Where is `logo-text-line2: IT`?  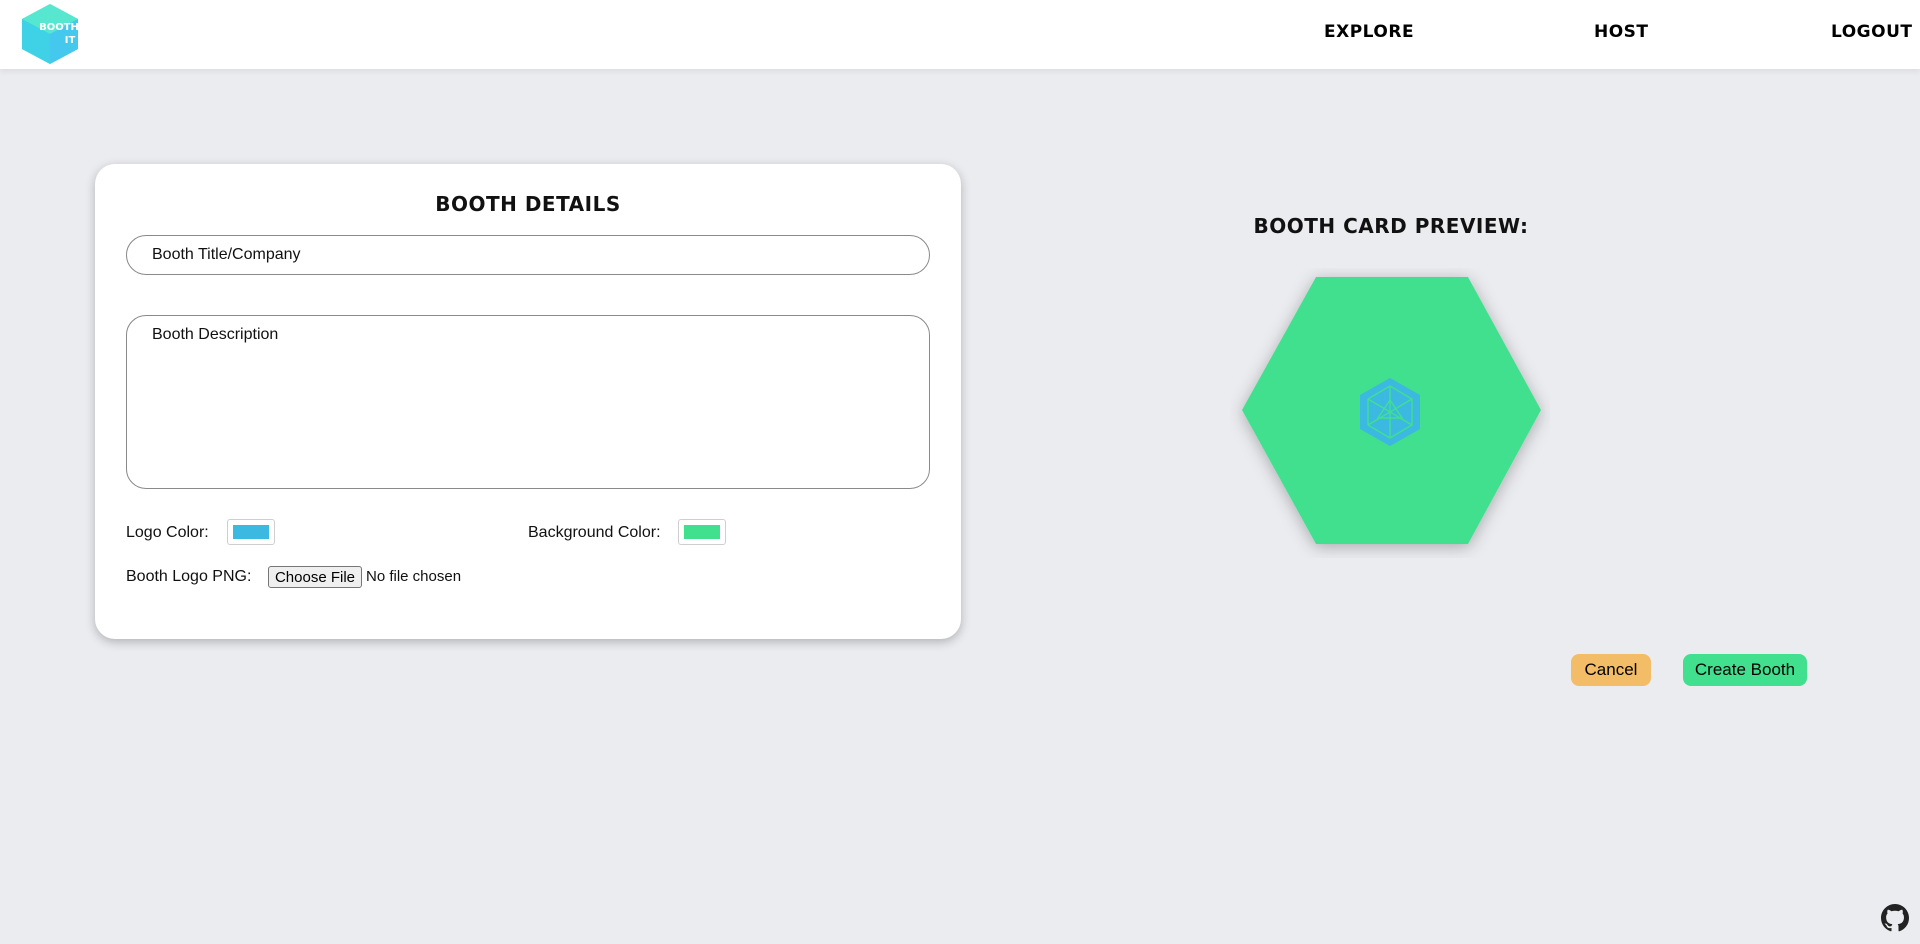 logo-text-line2: IT is located at coordinates (70, 40).